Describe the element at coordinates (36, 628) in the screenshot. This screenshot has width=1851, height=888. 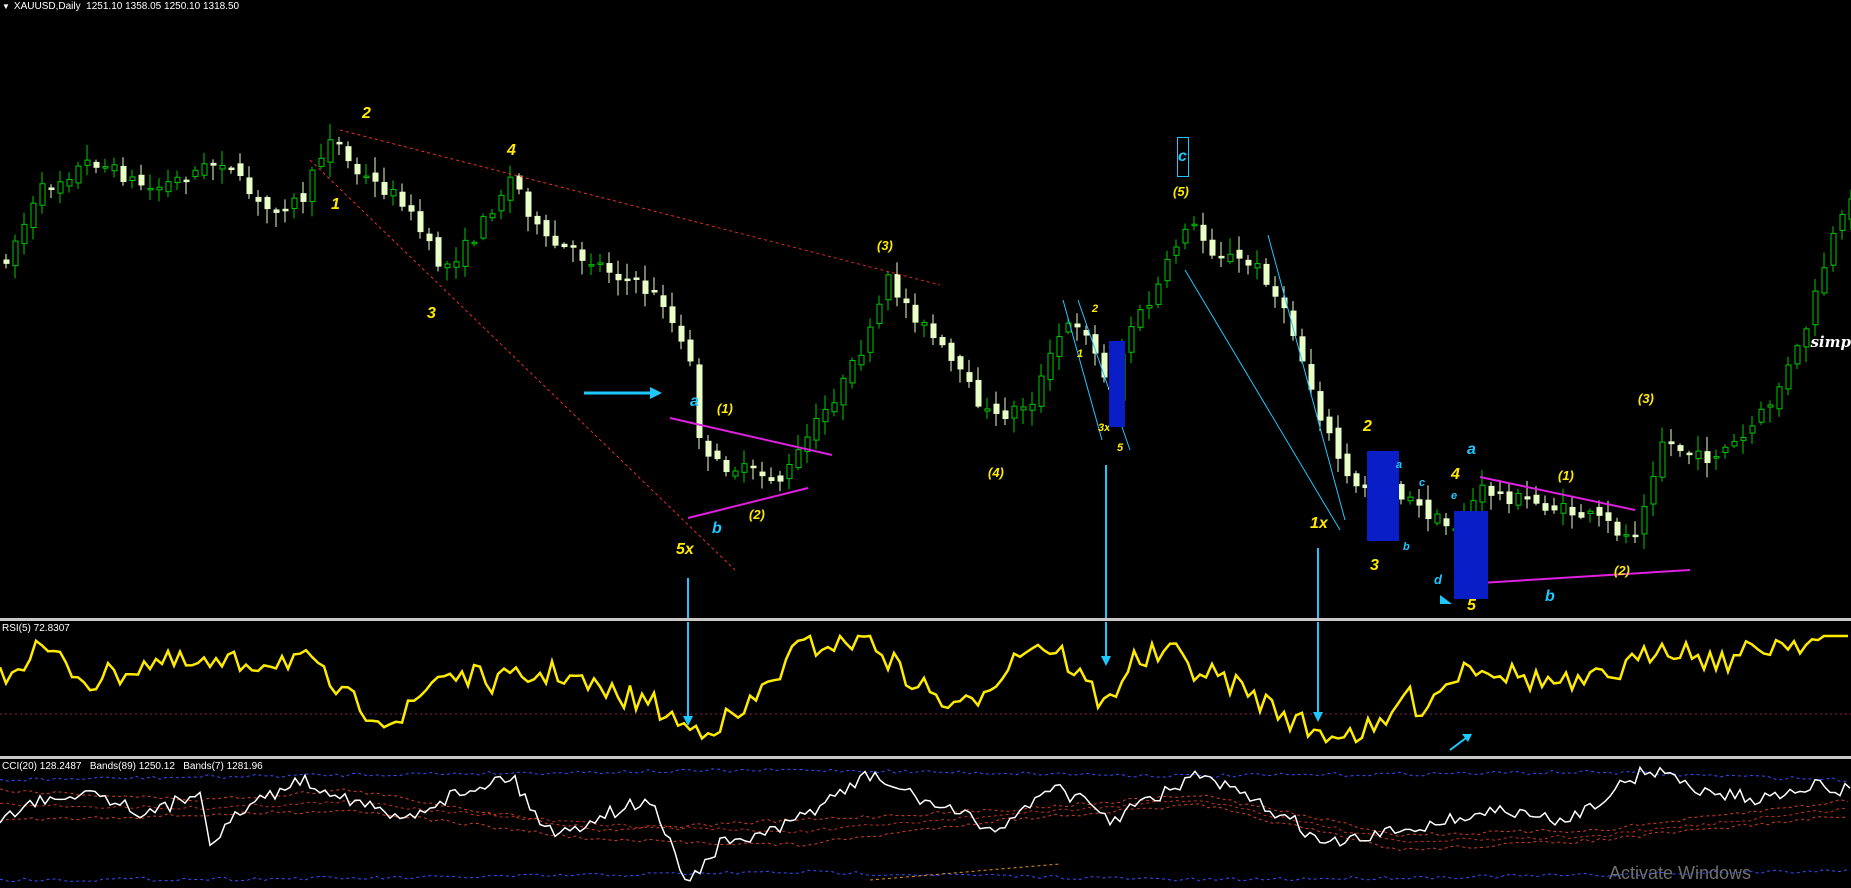
I see `rsi-header: RSI(5) 72.8307` at that location.